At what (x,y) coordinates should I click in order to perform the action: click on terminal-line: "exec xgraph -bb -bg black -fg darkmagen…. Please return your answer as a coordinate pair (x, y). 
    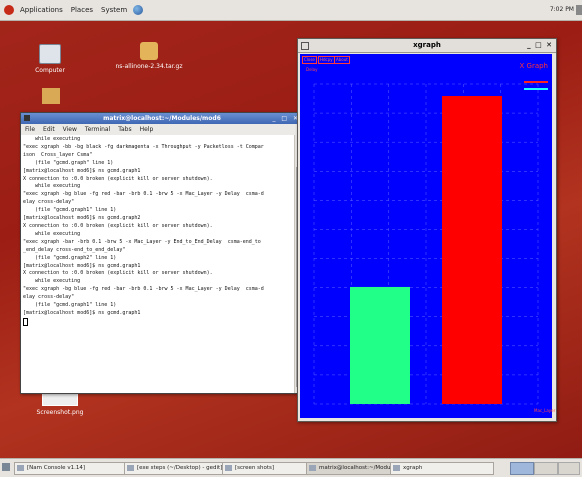
    Looking at the image, I should click on (143, 146).